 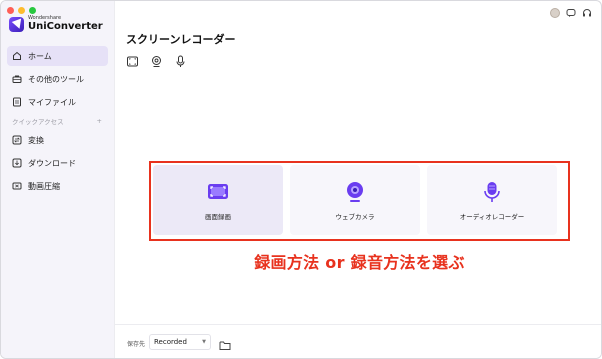 I want to click on avatar, so click(x=555, y=13).